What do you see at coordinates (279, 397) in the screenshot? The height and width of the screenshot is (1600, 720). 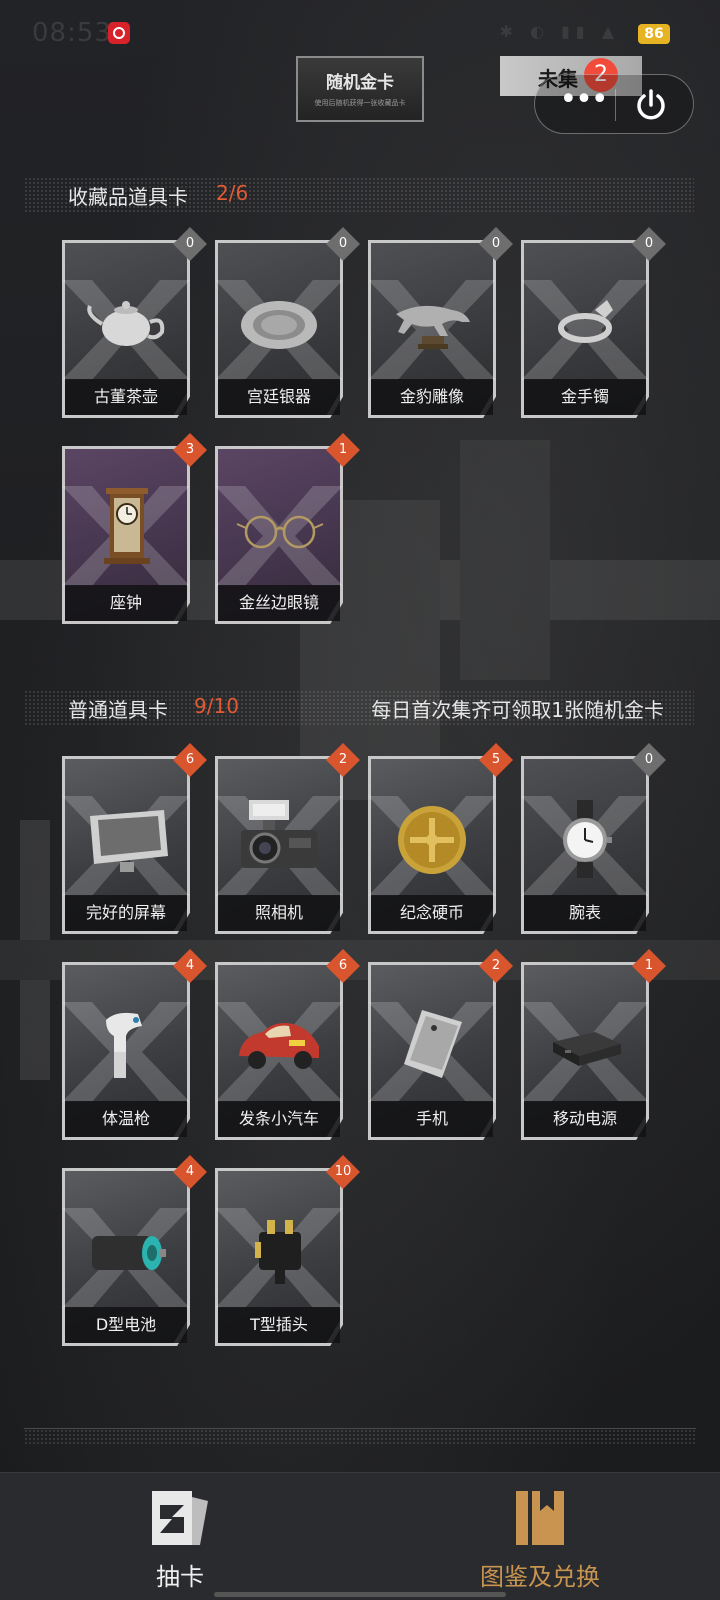 I see `card-label: 宫廷银器` at bounding box center [279, 397].